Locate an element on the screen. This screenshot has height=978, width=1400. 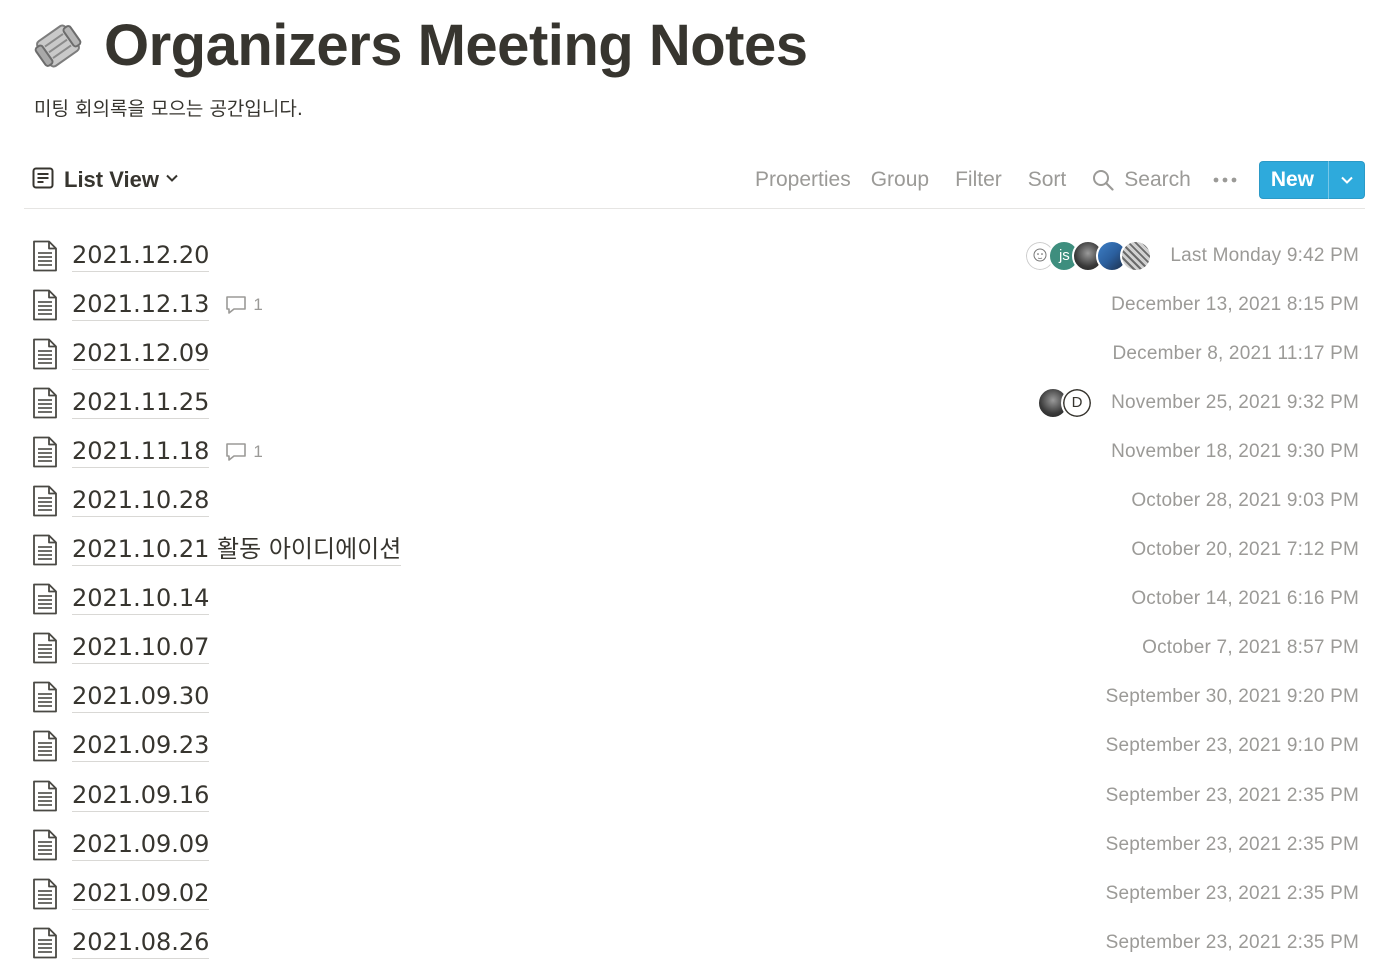
list-item: 2021.12.09 December 8, 2021 11:17 PM is located at coordinates (694, 353).